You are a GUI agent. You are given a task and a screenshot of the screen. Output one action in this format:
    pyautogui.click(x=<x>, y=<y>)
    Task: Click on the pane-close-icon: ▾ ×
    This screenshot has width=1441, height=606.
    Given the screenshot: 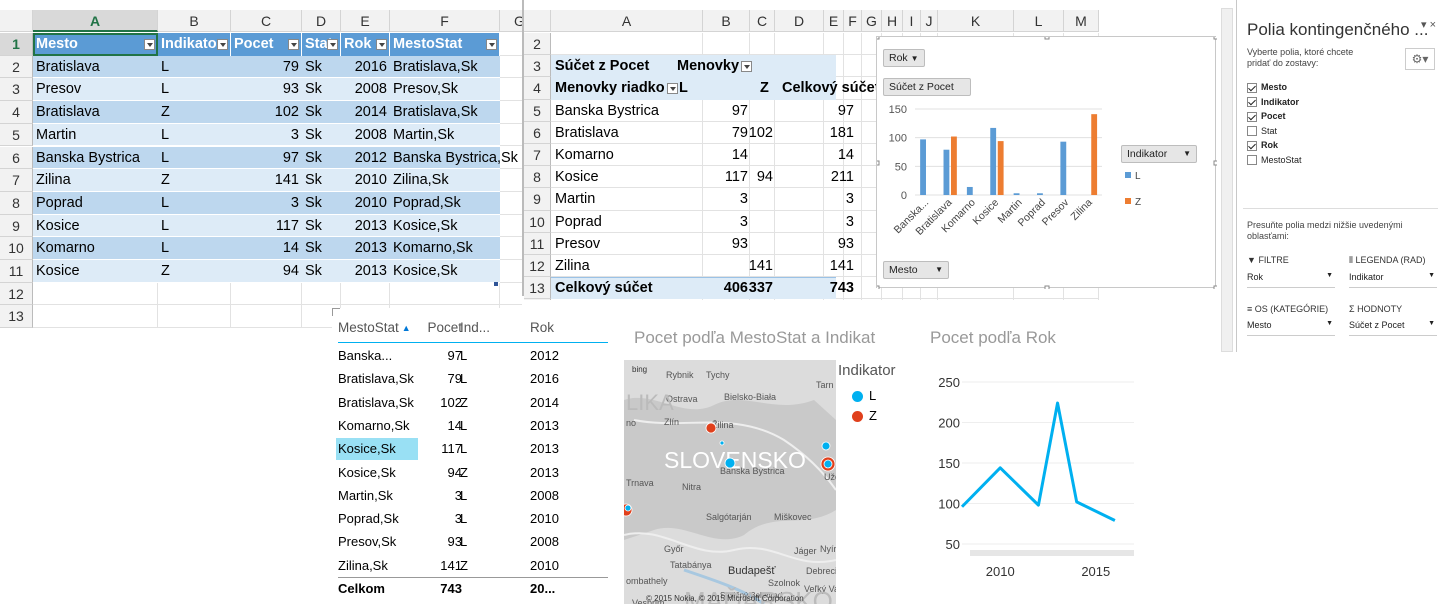 What is the action you would take?
    pyautogui.click(x=1428, y=24)
    